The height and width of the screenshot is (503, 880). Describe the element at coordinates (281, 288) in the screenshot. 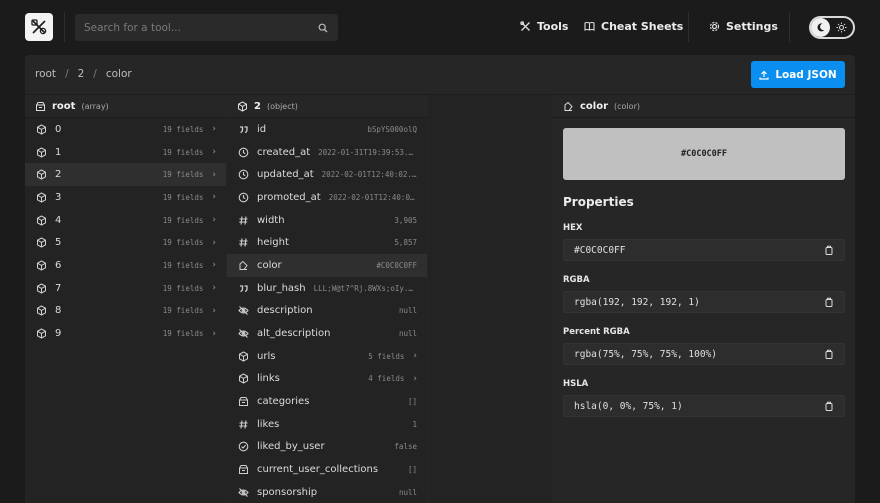

I see `item-key: blur_hash` at that location.